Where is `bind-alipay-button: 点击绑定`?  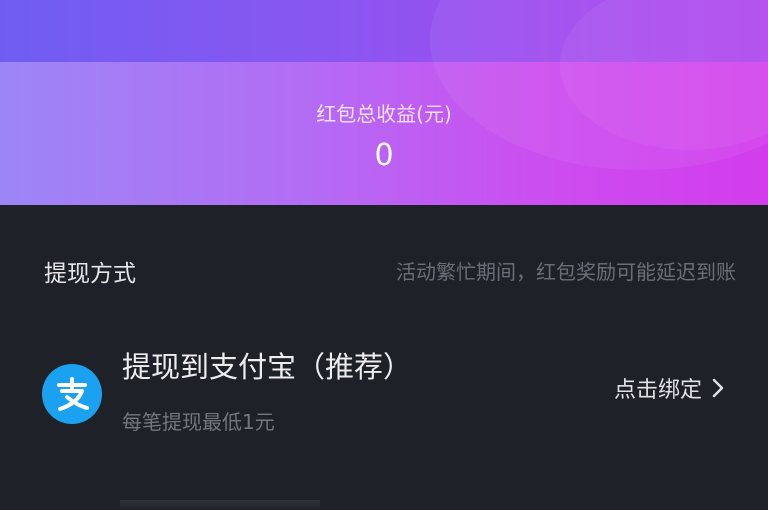 bind-alipay-button: 点击绑定 is located at coordinates (669, 388).